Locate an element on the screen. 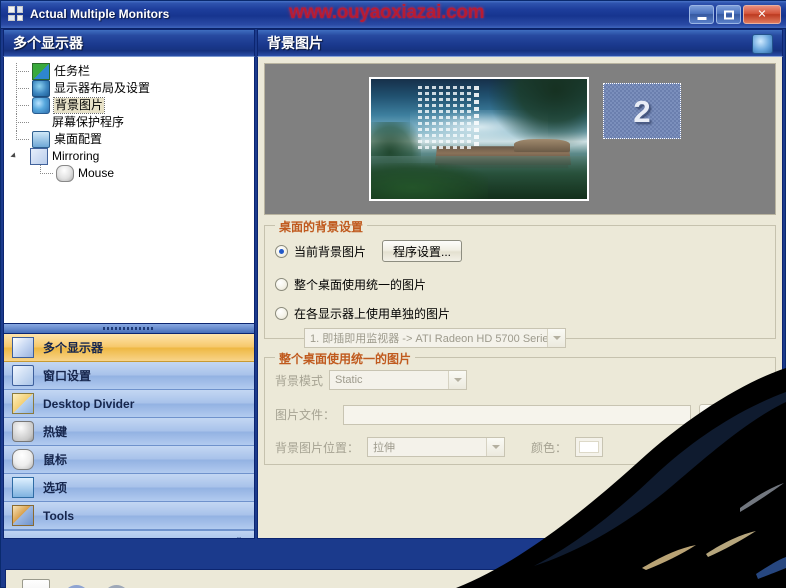 The width and height of the screenshot is (786, 588). tree-item-mirroring: Mirroring is located at coordinates (129, 156).